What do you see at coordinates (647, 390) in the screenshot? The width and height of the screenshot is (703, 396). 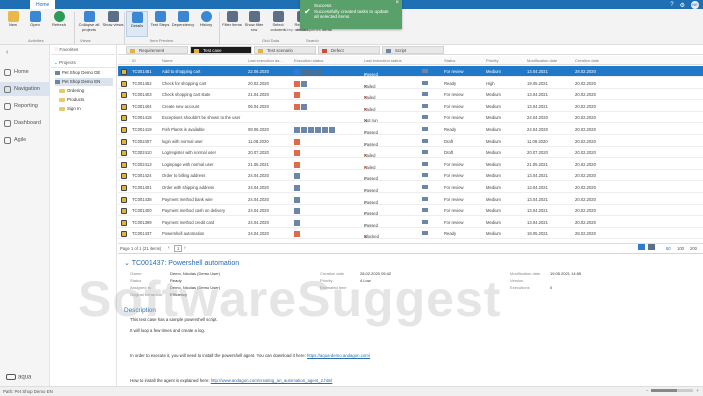 I see `zoom-out-icon: −` at bounding box center [647, 390].